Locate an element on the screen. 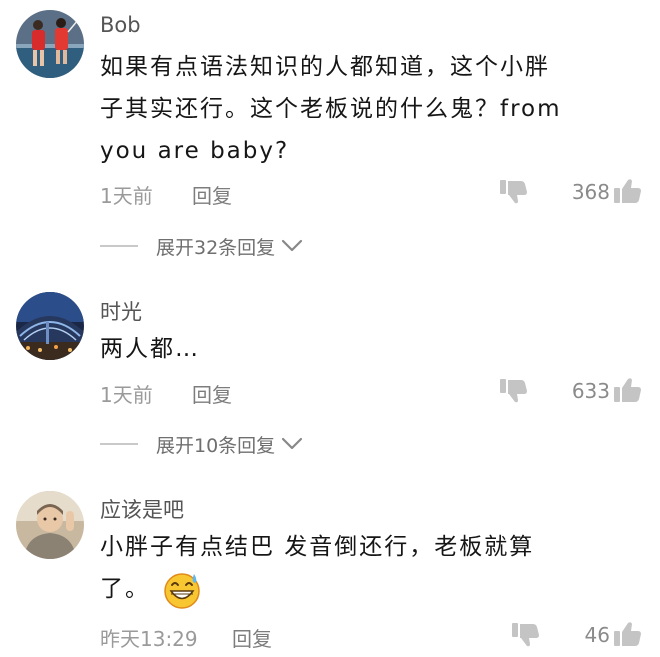  comment-line: 小胖子有点结巴 发音倒还行，老板就算 is located at coordinates (317, 547).